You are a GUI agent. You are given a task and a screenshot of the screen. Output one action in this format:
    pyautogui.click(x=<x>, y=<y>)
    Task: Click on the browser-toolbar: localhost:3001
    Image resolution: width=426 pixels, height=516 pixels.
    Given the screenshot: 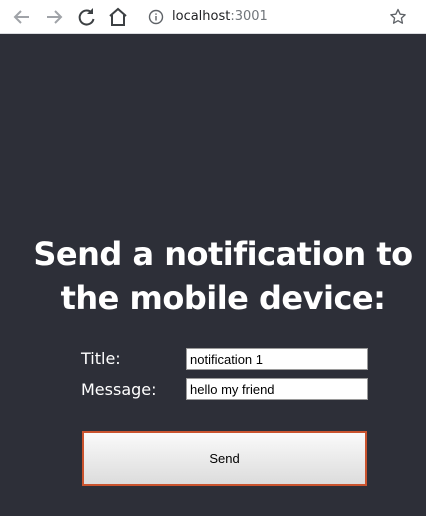 What is the action you would take?
    pyautogui.click(x=213, y=17)
    